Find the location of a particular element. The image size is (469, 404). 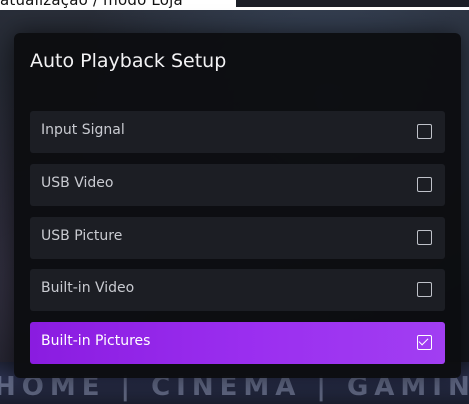

option-label: Built-in Video is located at coordinates (88, 288).